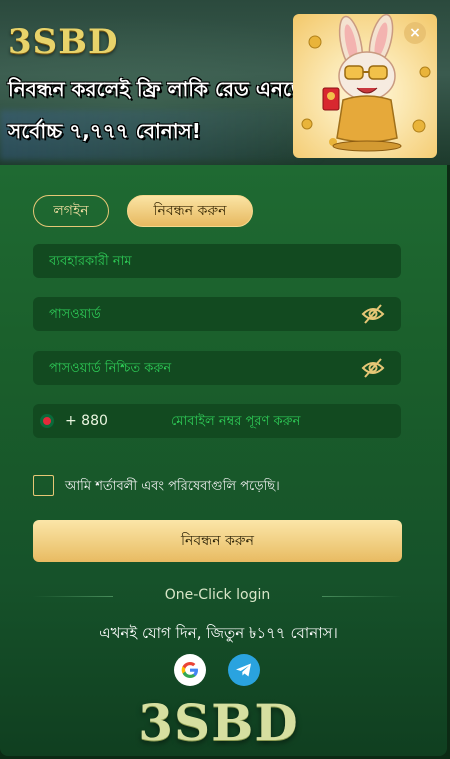 Image resolution: width=450 pixels, height=759 pixels. Describe the element at coordinates (47, 421) in the screenshot. I see `bangladesh-flag-icon` at that location.